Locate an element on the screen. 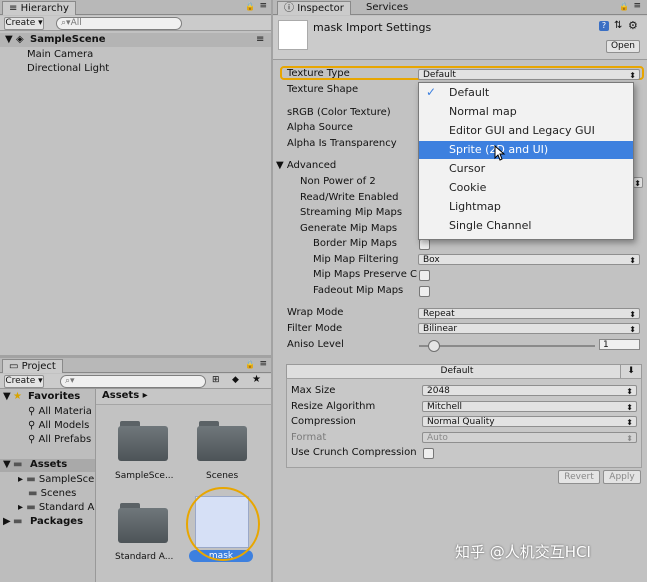  tree-folder-scenes: ▬ Scenes is located at coordinates (52, 494).